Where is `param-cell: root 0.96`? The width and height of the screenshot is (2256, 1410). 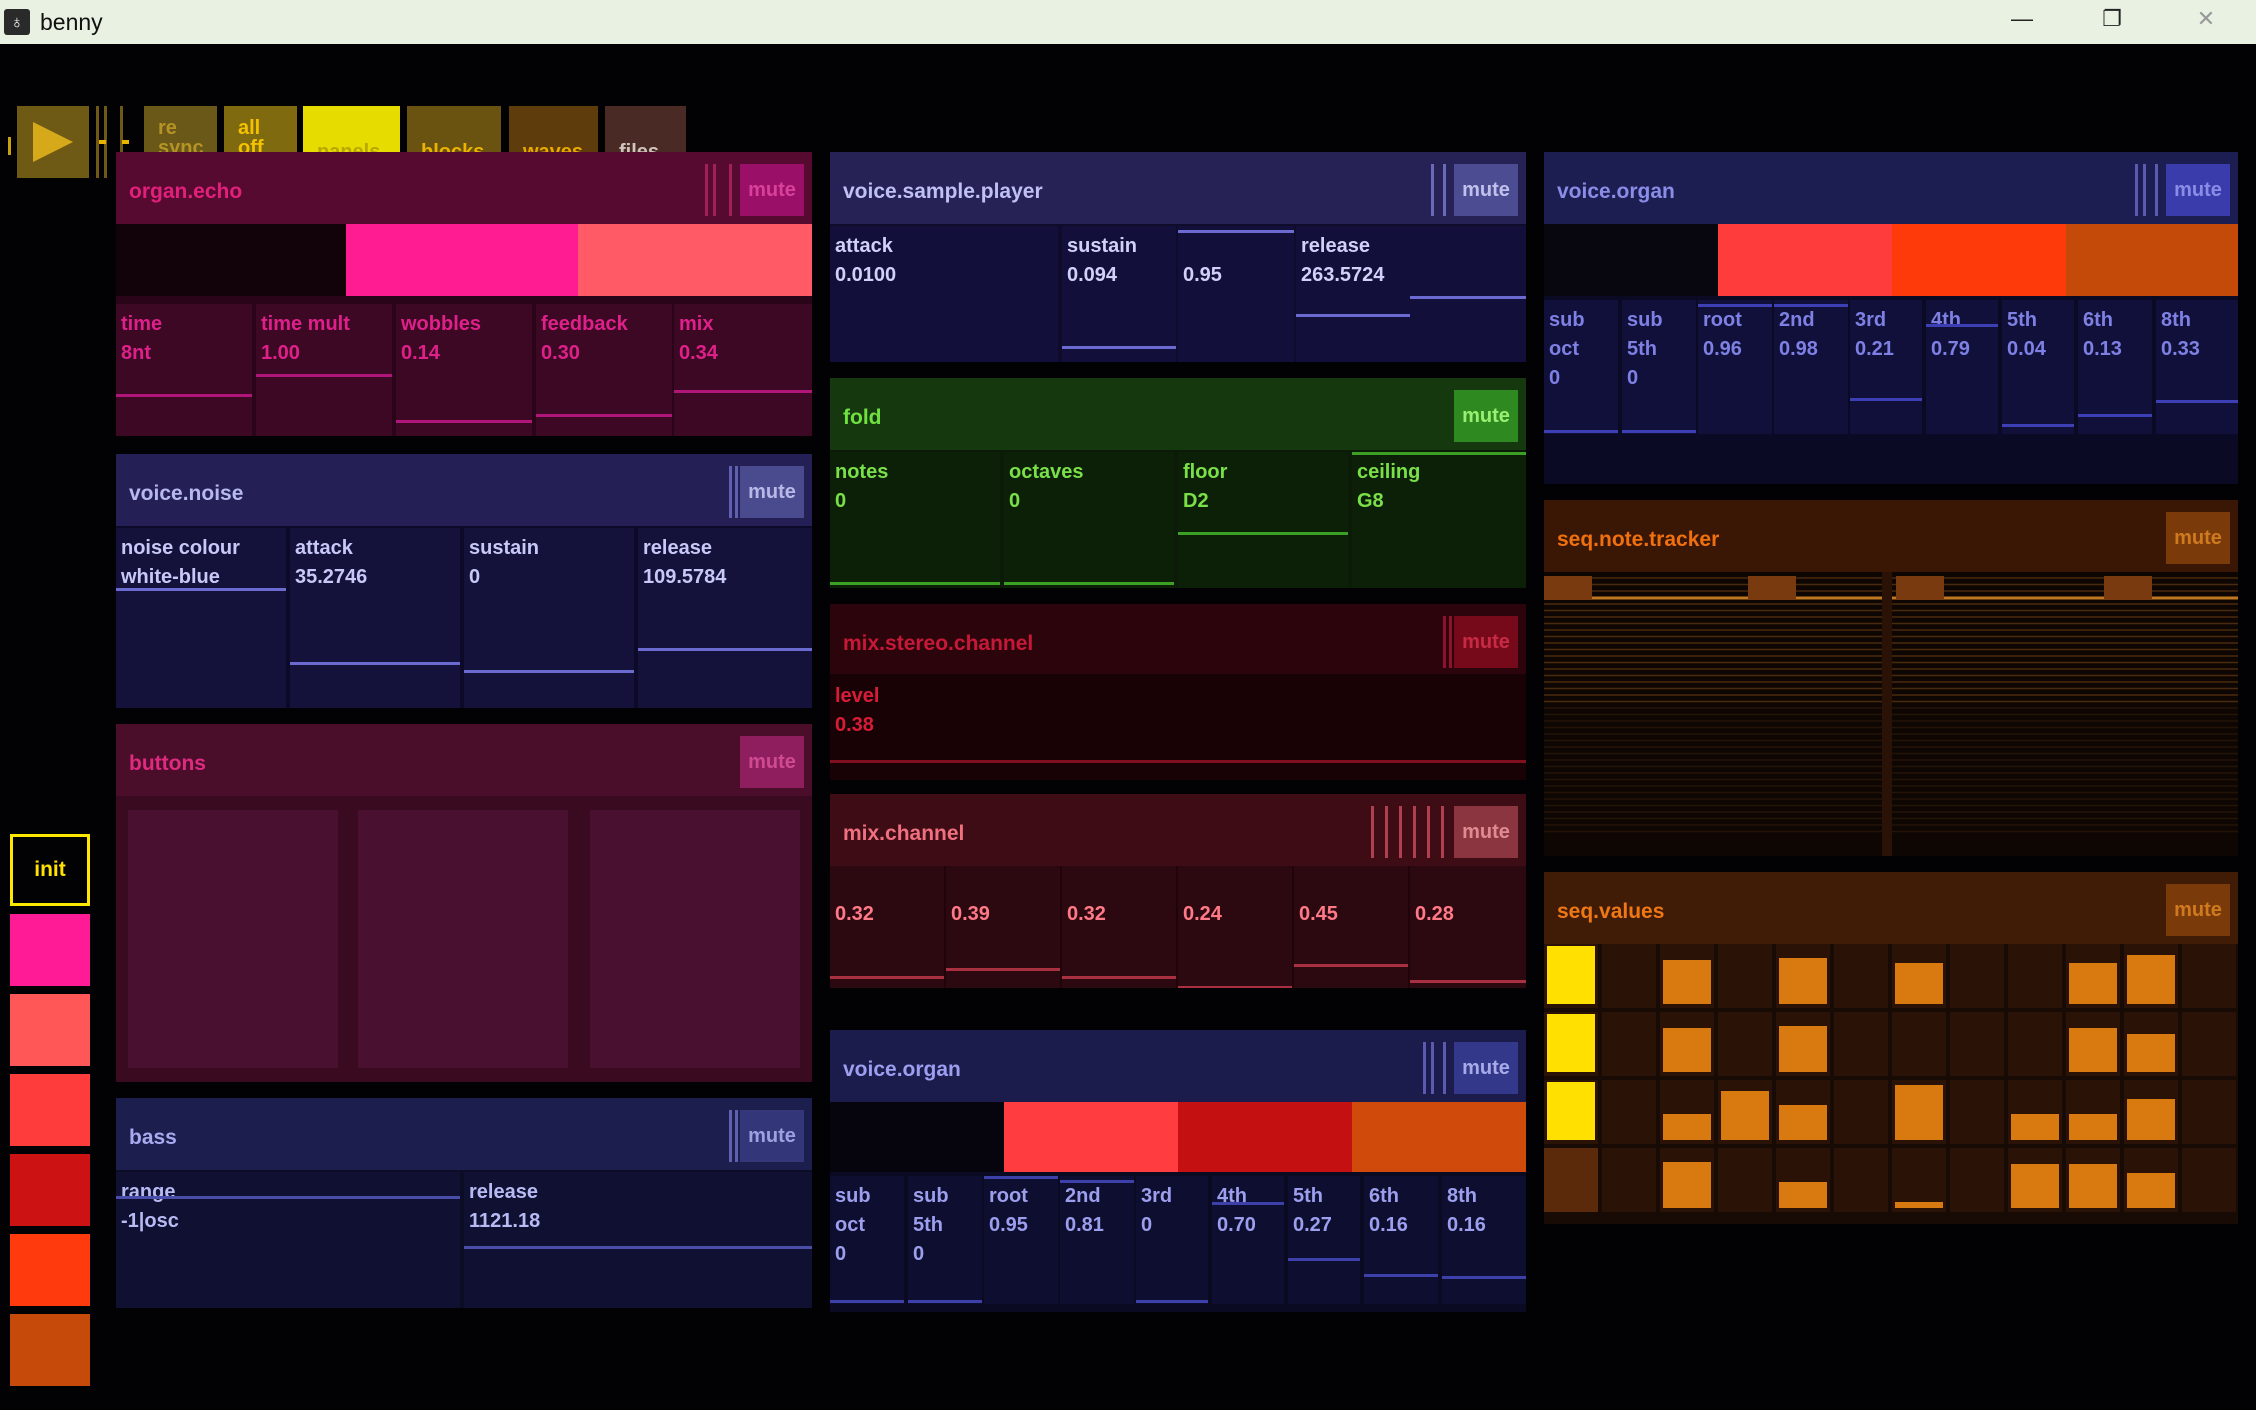
param-cell: root 0.96 is located at coordinates (1735, 367).